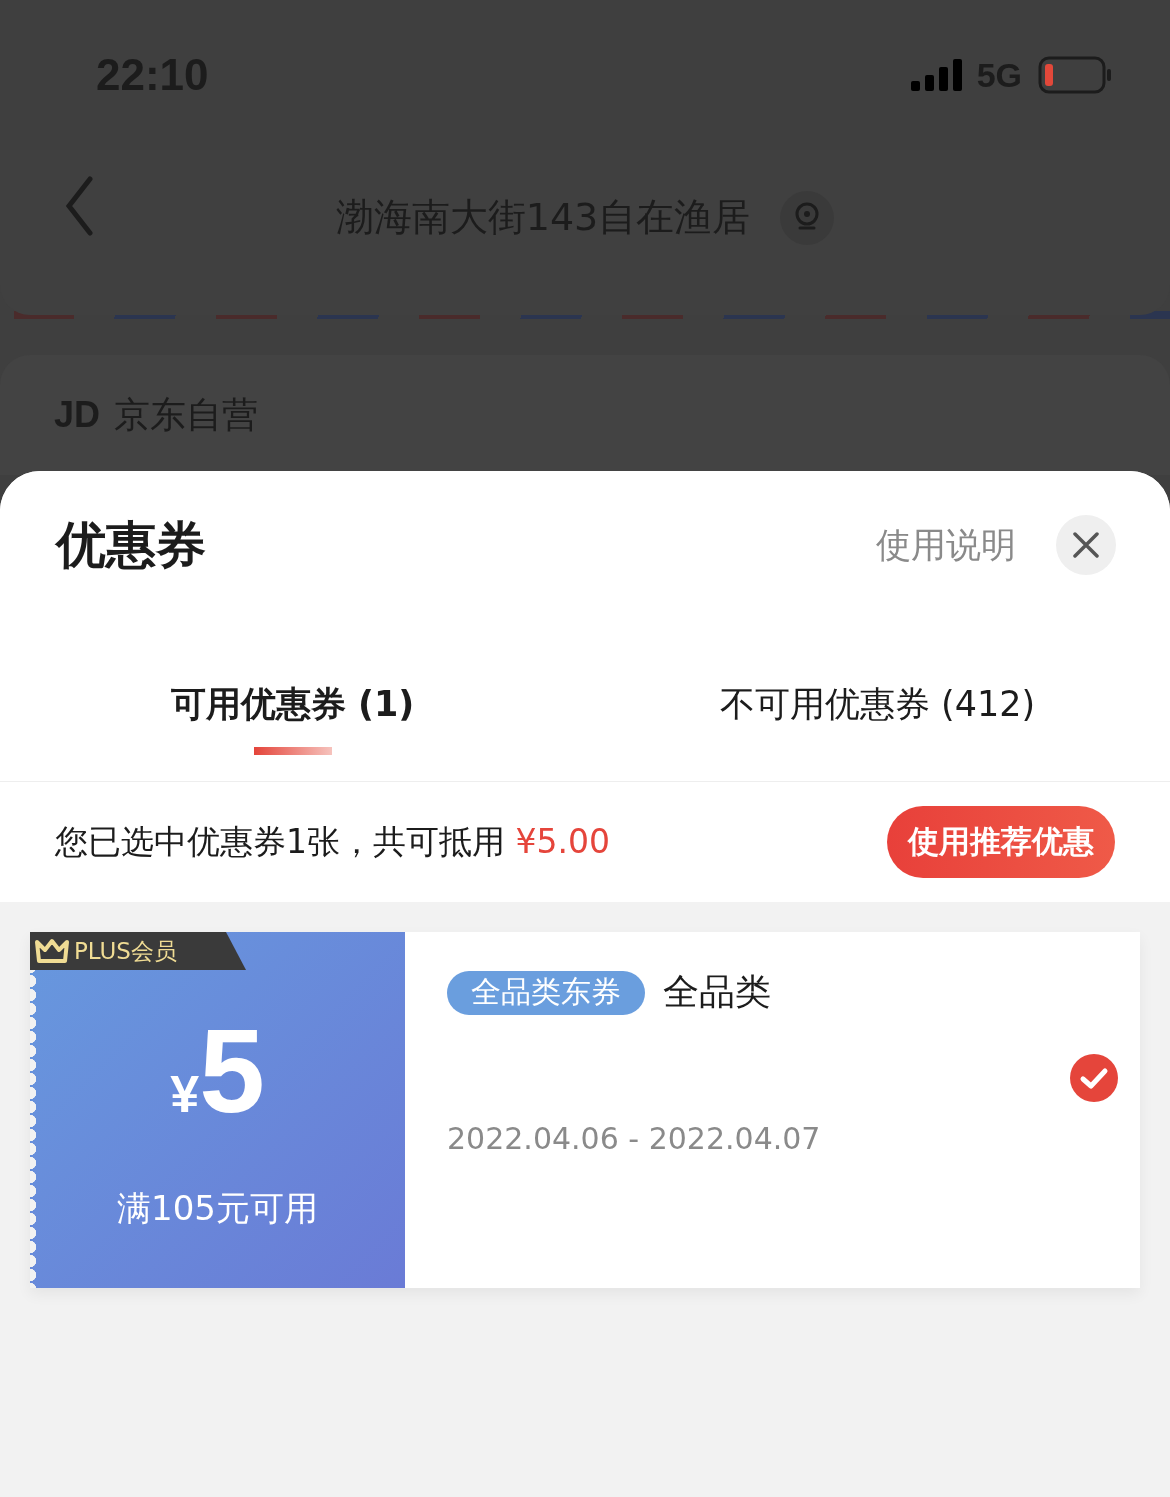 The width and height of the screenshot is (1170, 1497). I want to click on sheet-title: 优惠券, so click(131, 545).